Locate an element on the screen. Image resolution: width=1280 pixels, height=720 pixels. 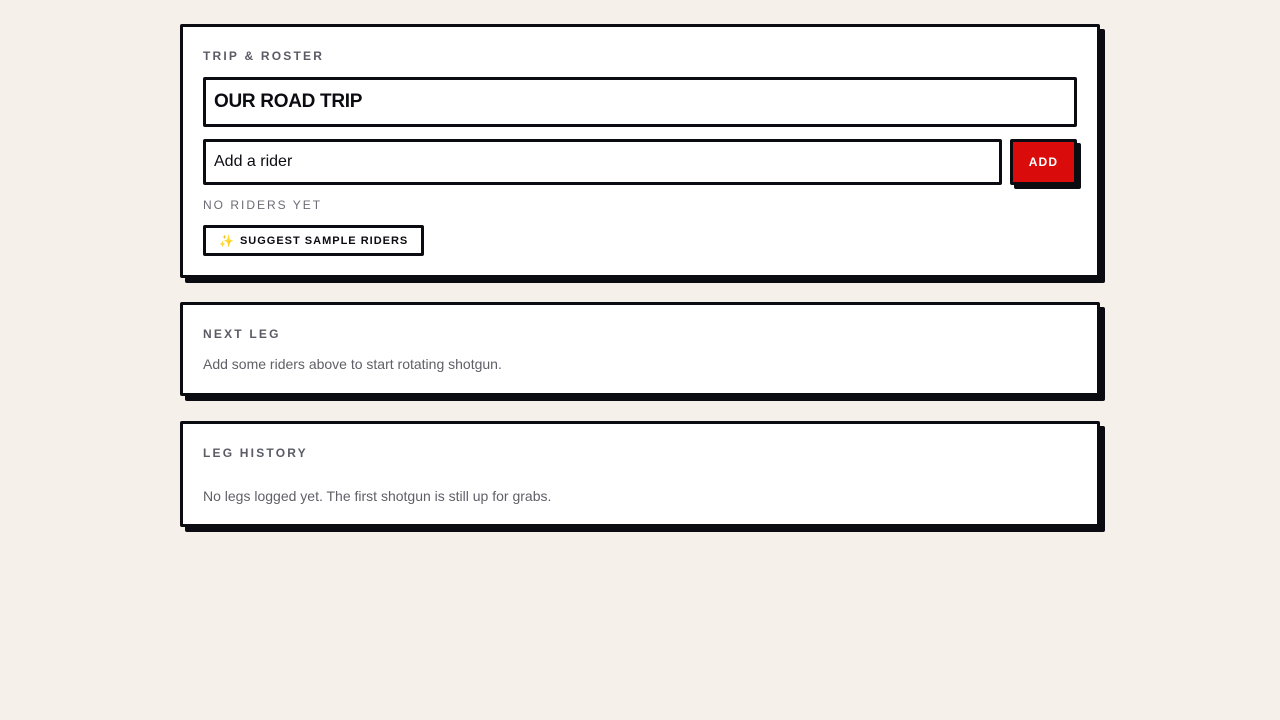
suggest-sample-riders-button: ✨ SUGGEST SAMPLE RIDERS is located at coordinates (314, 240).